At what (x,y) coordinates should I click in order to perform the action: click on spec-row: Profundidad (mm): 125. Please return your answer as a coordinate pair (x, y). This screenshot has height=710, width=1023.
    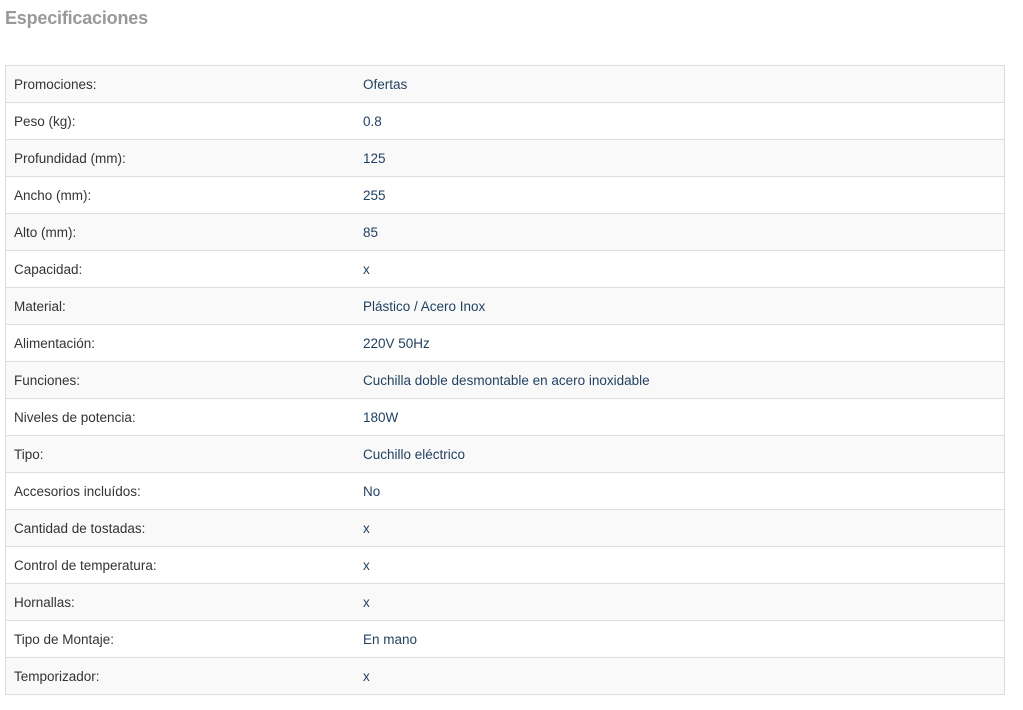
    Looking at the image, I should click on (505, 158).